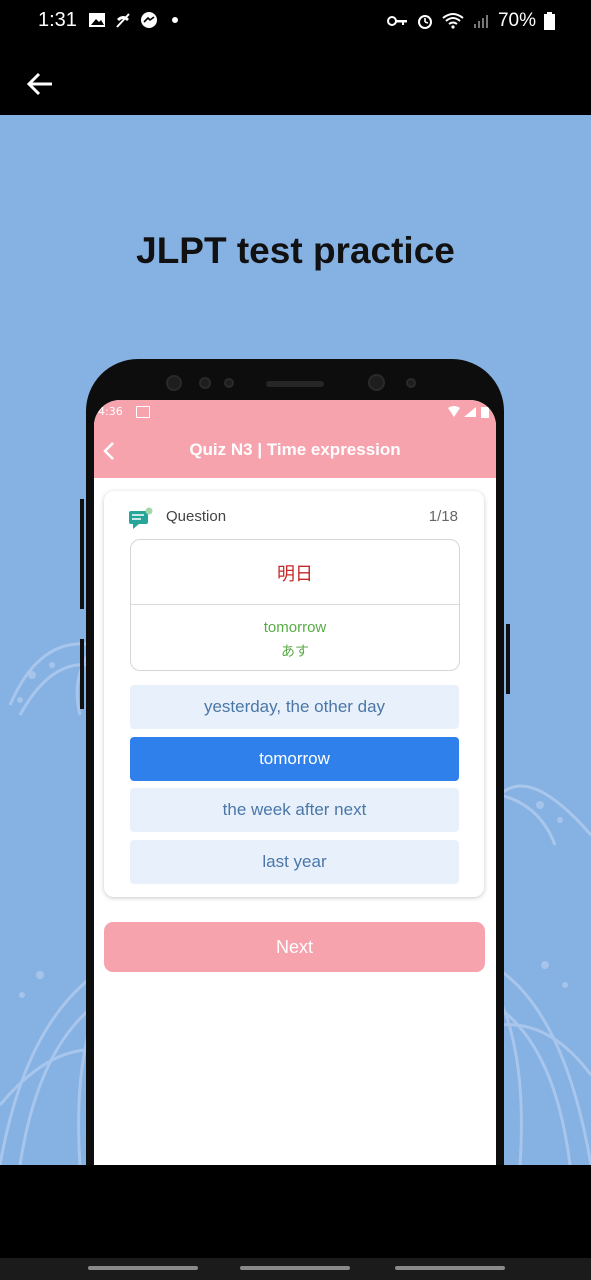 This screenshot has height=1280, width=591. What do you see at coordinates (480, 21) in the screenshot?
I see `cell-signal-icon` at bounding box center [480, 21].